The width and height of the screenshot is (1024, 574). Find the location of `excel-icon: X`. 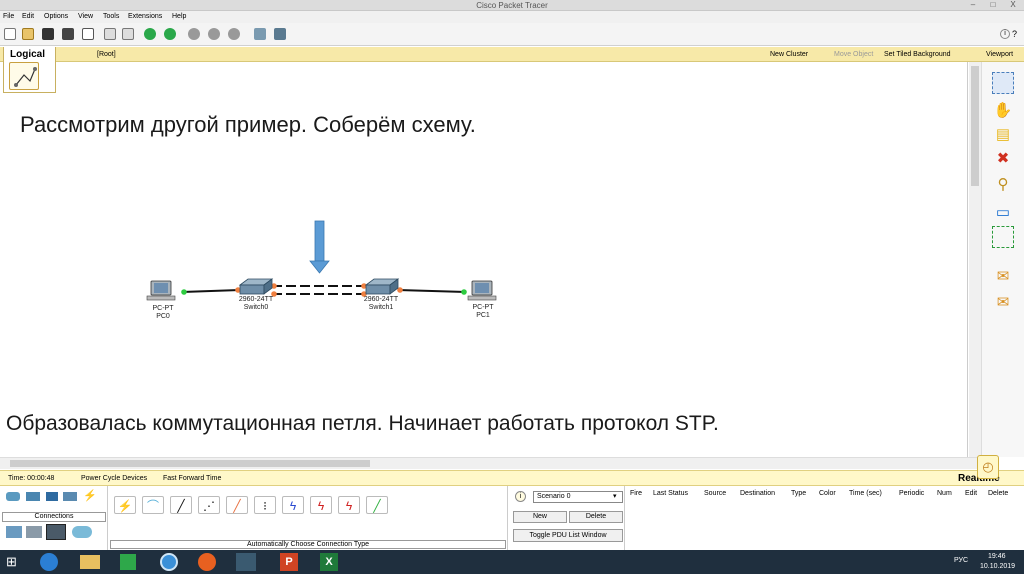

excel-icon: X is located at coordinates (329, 562).